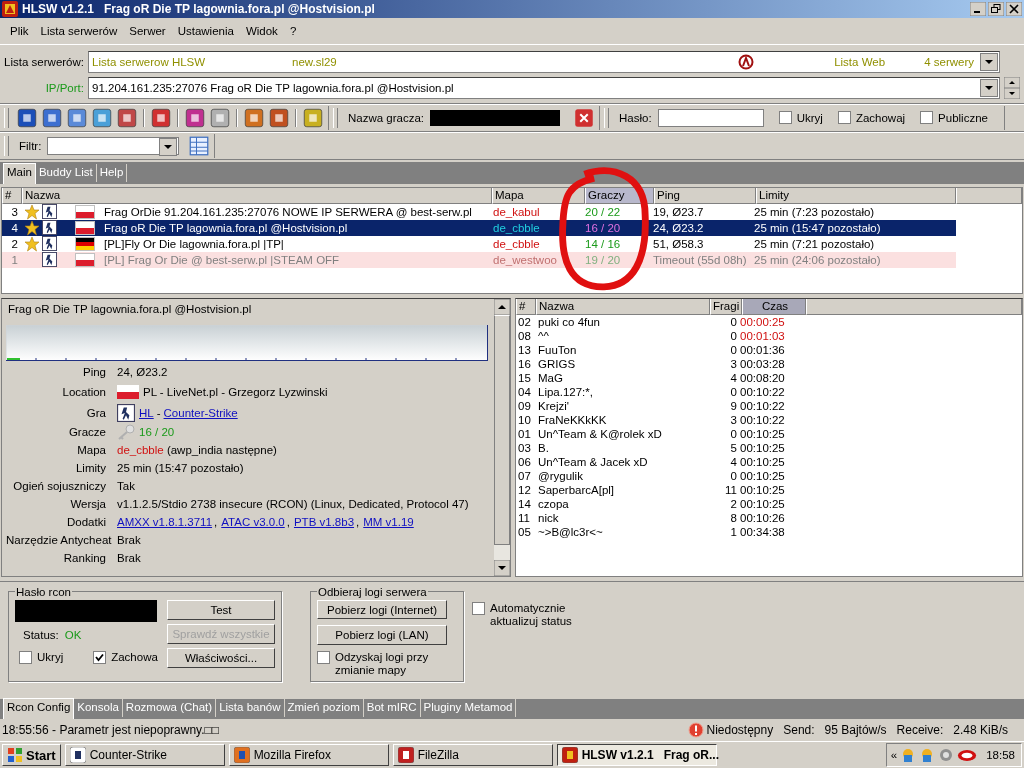  Describe the element at coordinates (169, 708) in the screenshot. I see `tab: Rozmowa (Chat)` at that location.